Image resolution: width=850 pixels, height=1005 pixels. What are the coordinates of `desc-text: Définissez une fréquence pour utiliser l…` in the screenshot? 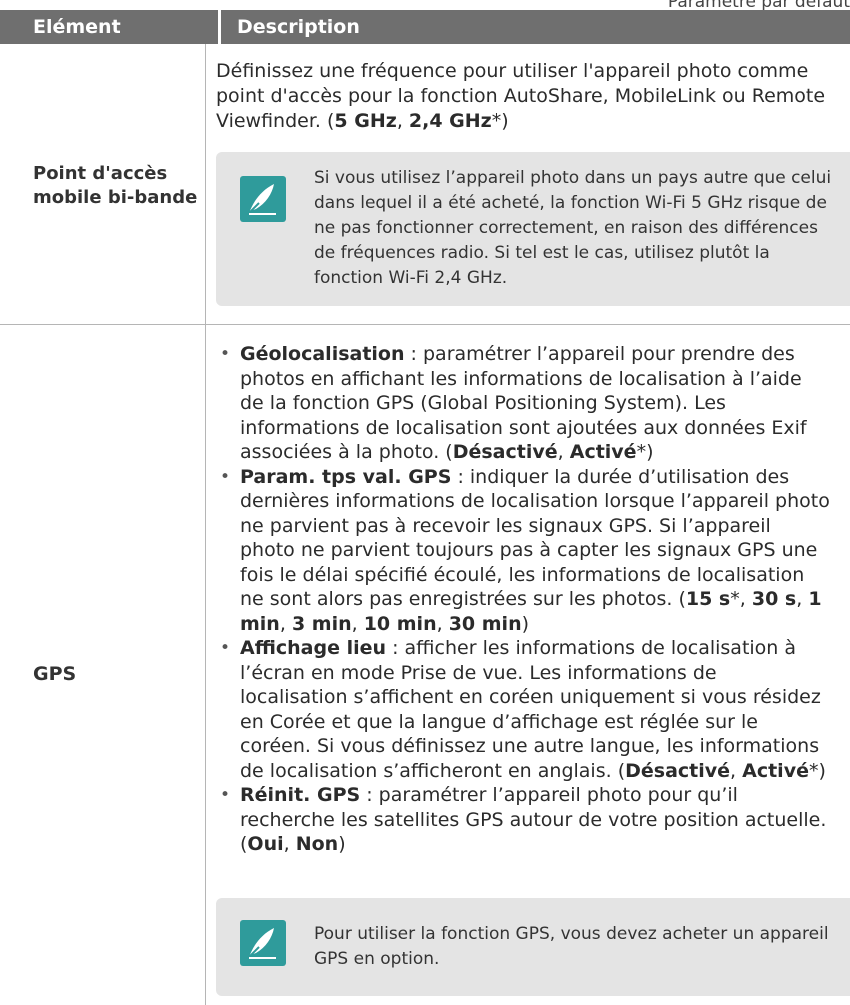 It's located at (521, 96).